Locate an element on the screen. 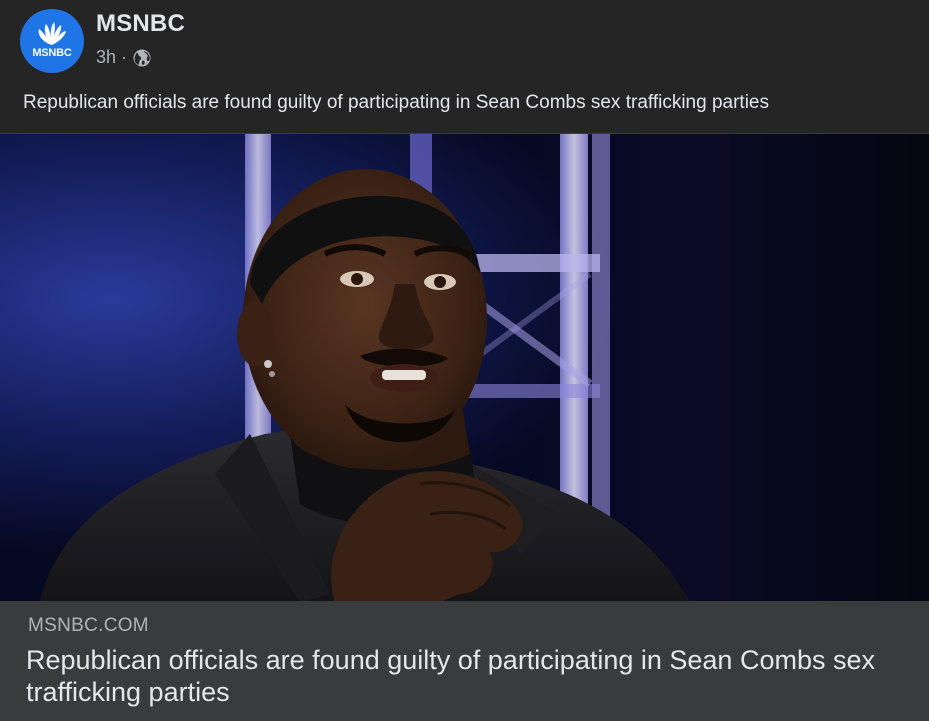 The width and height of the screenshot is (929, 721). globe-icon is located at coordinates (142, 58).